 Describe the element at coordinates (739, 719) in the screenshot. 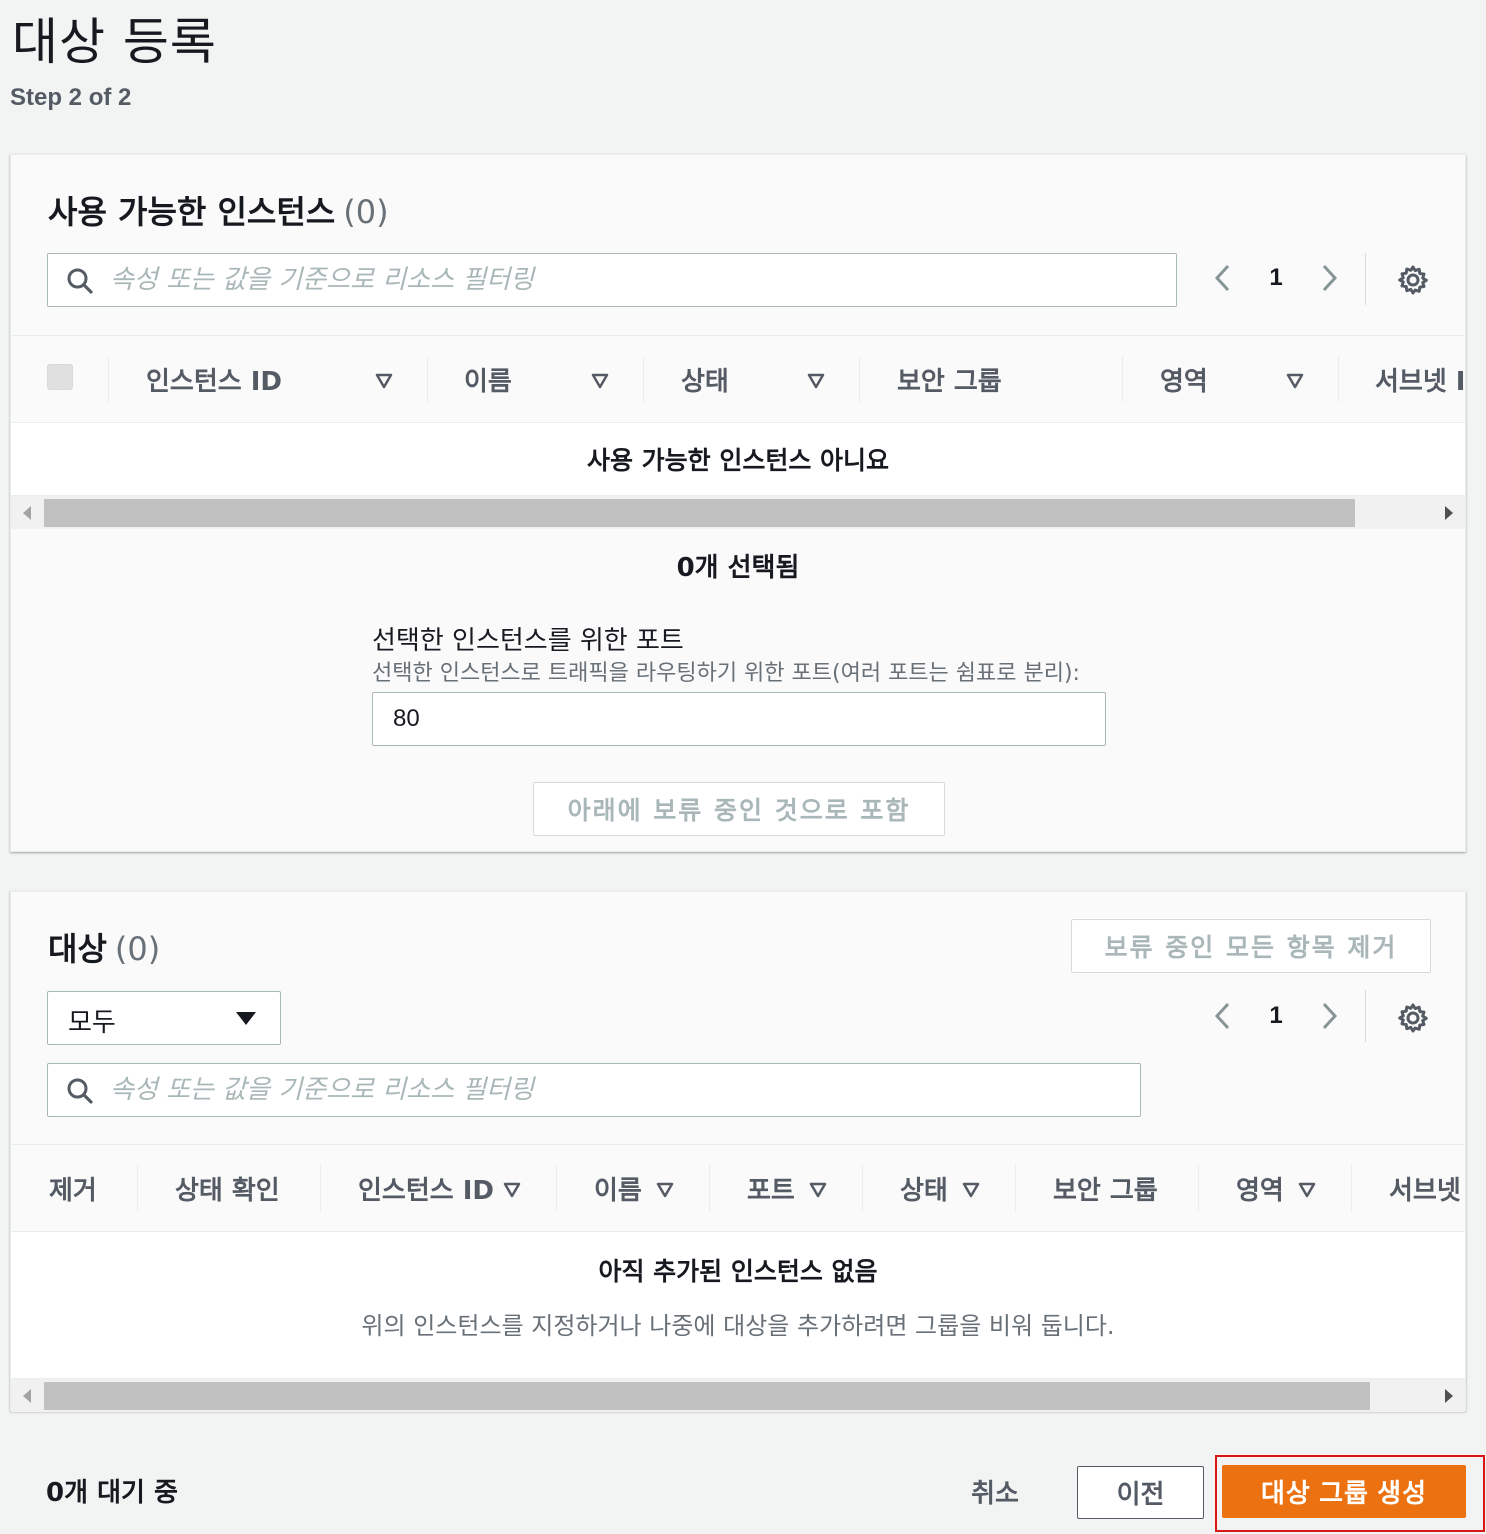

I see `port-input` at that location.